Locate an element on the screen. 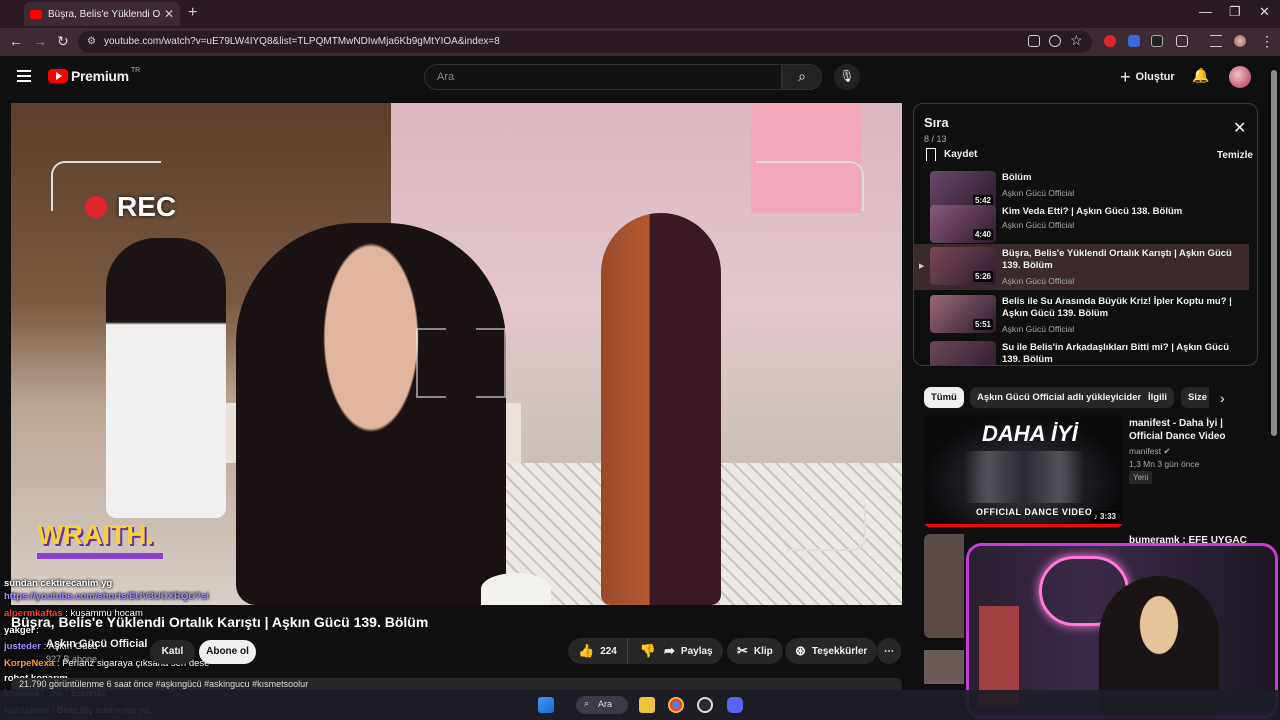 The width and height of the screenshot is (1280, 720). create-button: + Oluştur is located at coordinates (1147, 77).